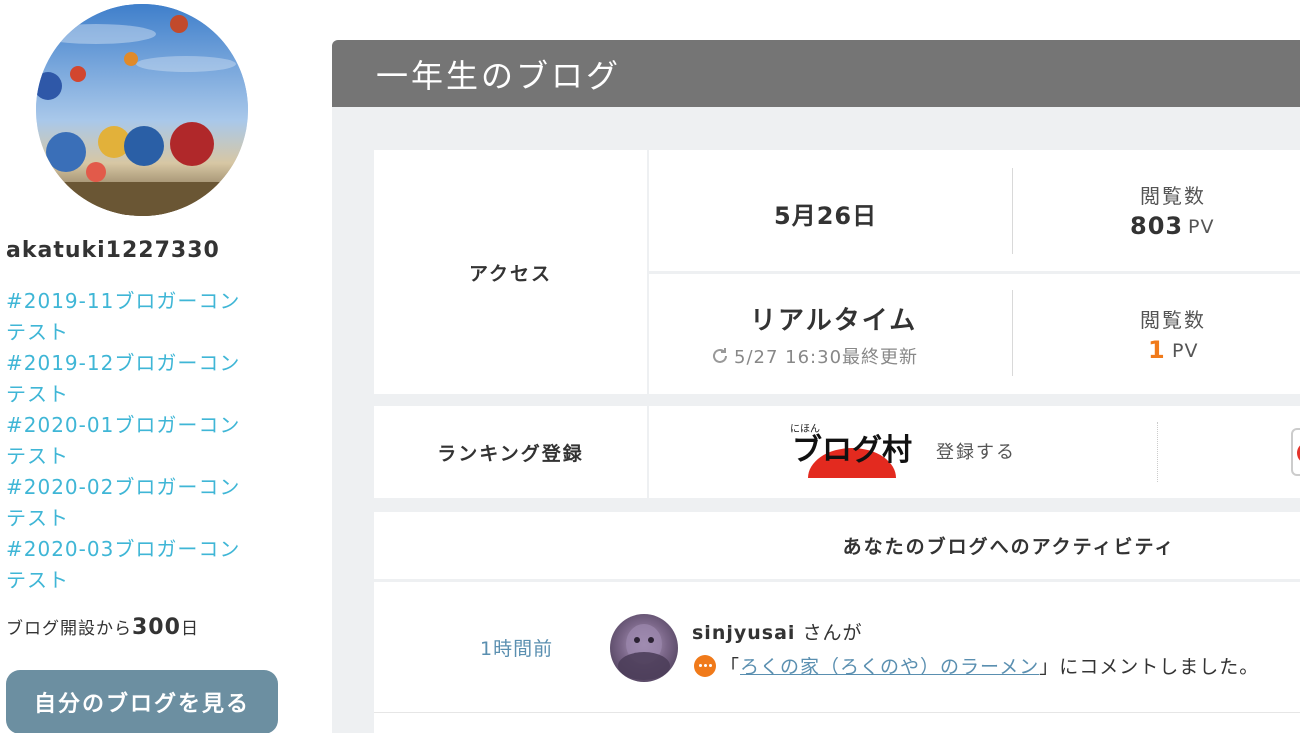  Describe the element at coordinates (113, 250) in the screenshot. I see `username: akatuki1227330` at that location.